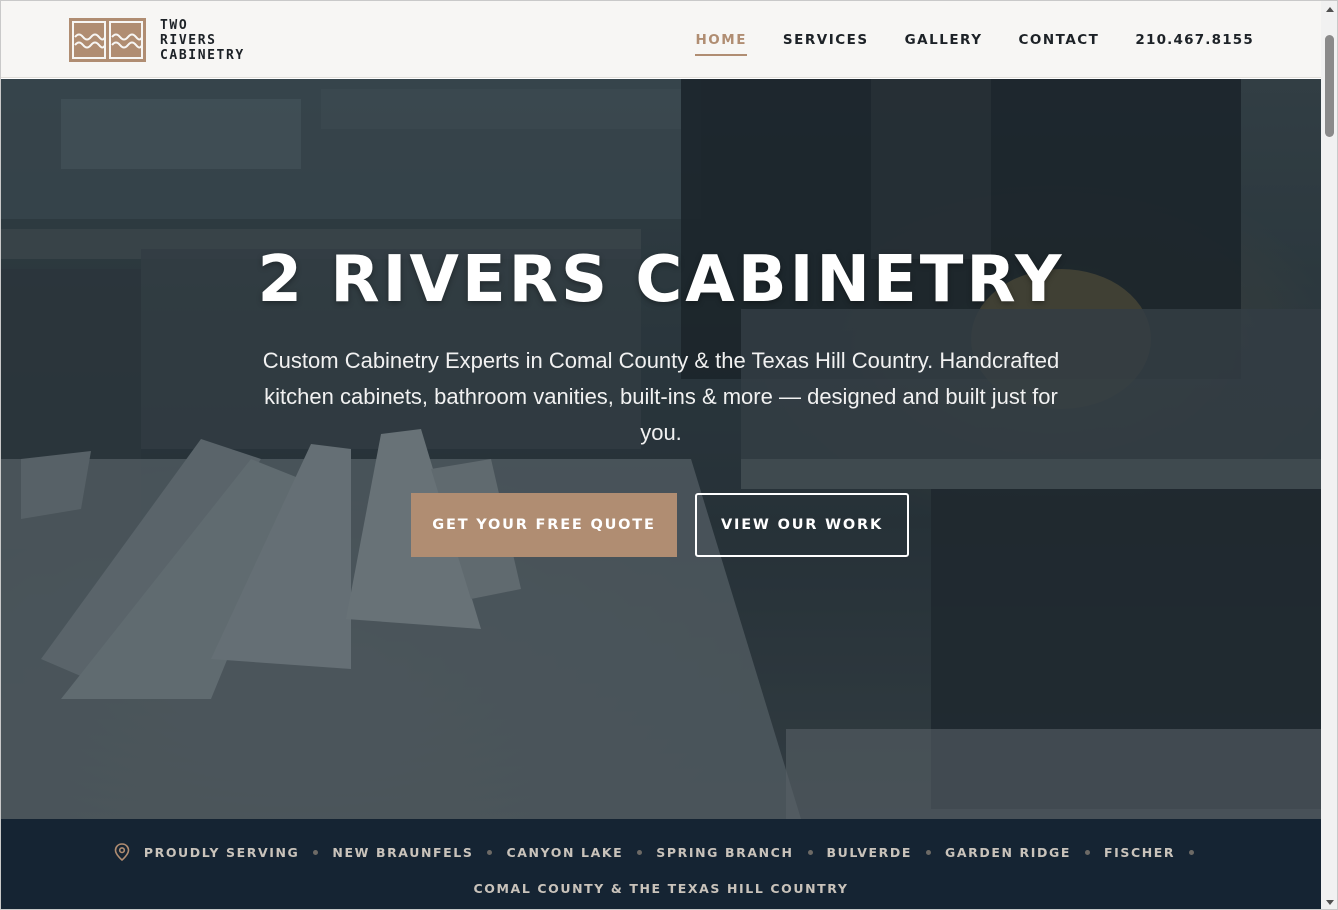  What do you see at coordinates (1329, 86) in the screenshot?
I see `scroll-thumb` at bounding box center [1329, 86].